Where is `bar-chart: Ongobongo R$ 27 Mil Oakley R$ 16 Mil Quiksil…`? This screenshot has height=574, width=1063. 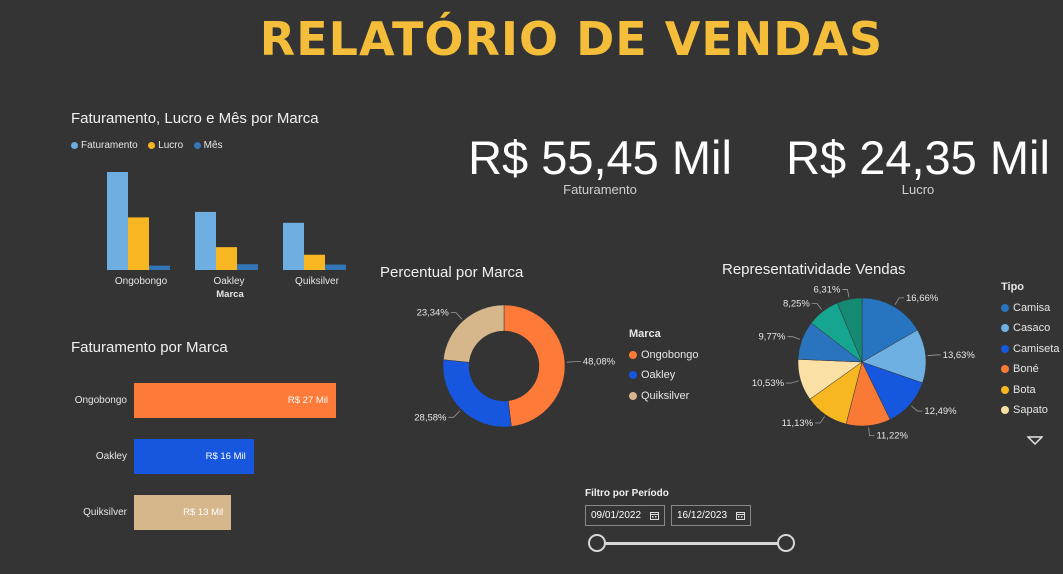 bar-chart: Ongobongo R$ 27 Mil Oakley R$ 16 Mil Quiksil… is located at coordinates (207, 456).